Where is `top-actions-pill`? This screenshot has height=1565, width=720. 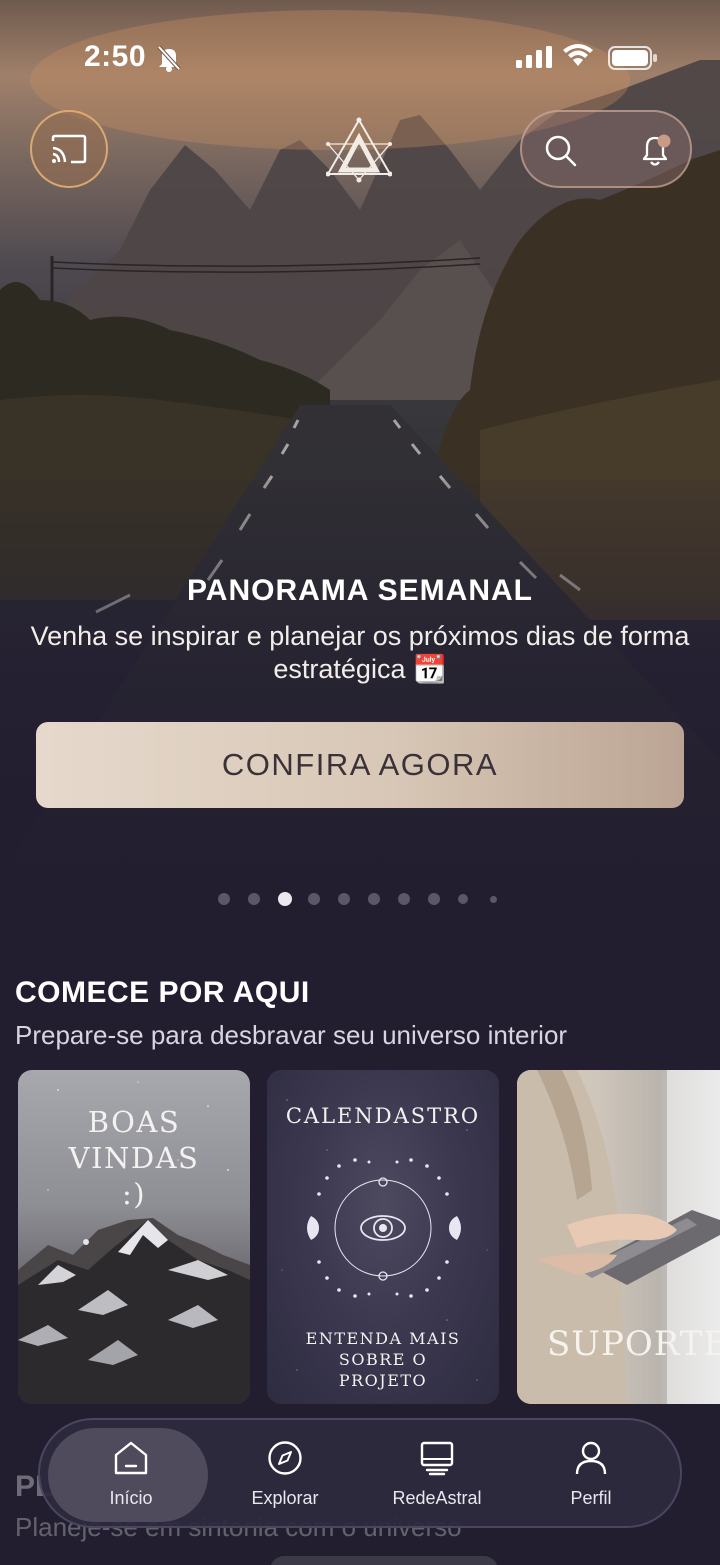 top-actions-pill is located at coordinates (606, 149).